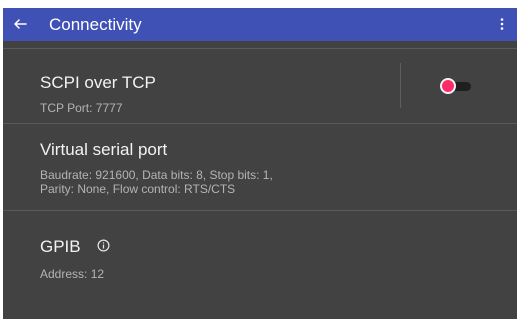  What do you see at coordinates (448, 86) in the screenshot?
I see `switch-thumb` at bounding box center [448, 86].